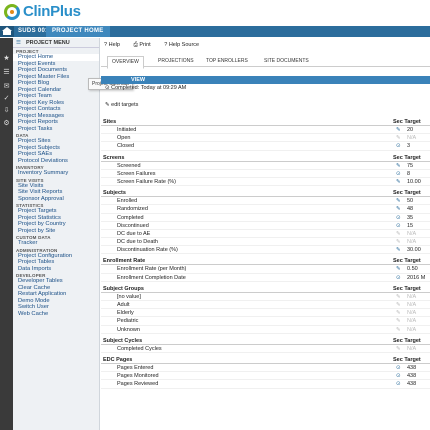 The image size is (430, 430). What do you see at coordinates (7, 31) in the screenshot?
I see `home-icon` at bounding box center [7, 31].